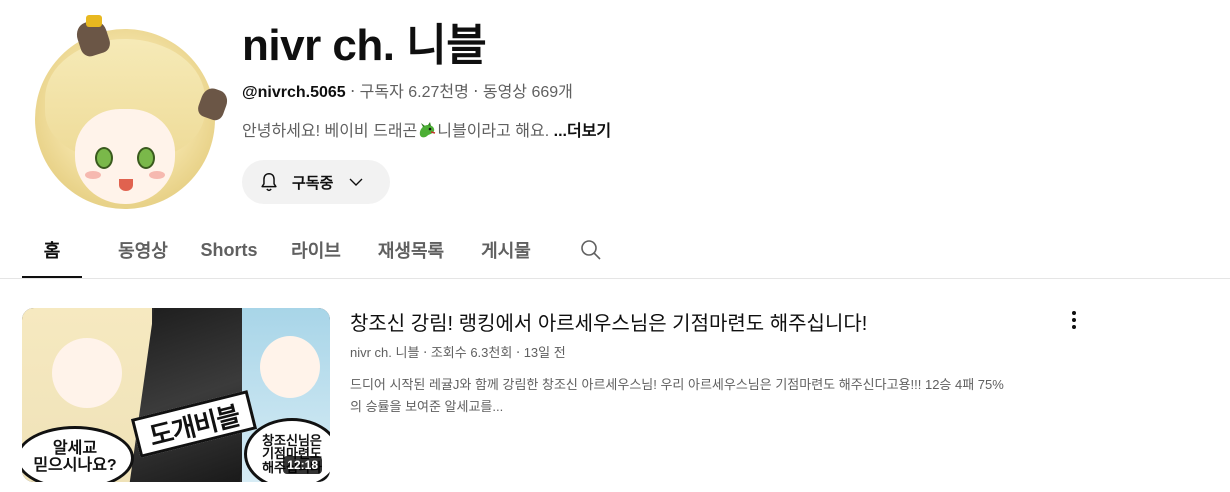 This screenshot has width=1230, height=492. What do you see at coordinates (356, 182) in the screenshot?
I see `chevron-down-icon` at bounding box center [356, 182].